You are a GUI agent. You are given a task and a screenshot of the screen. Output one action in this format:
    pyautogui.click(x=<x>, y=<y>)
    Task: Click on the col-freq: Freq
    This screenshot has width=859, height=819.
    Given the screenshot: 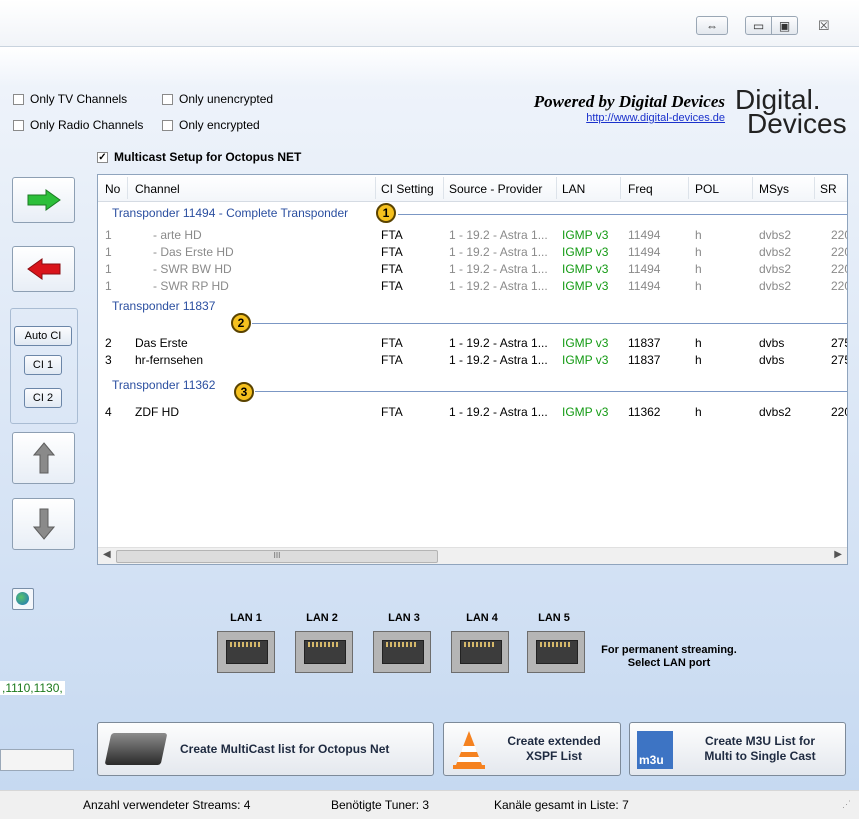 What is the action you would take?
    pyautogui.click(x=640, y=189)
    